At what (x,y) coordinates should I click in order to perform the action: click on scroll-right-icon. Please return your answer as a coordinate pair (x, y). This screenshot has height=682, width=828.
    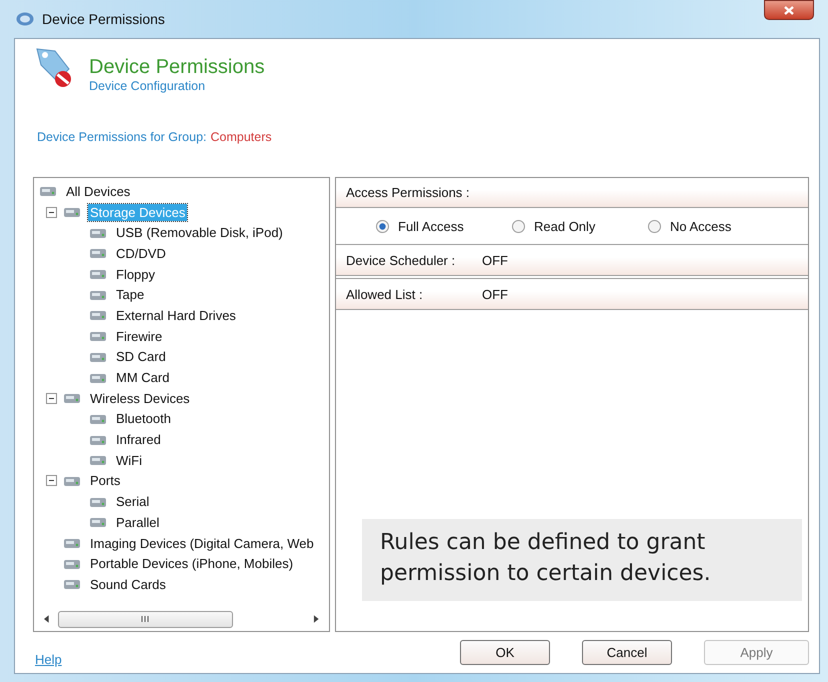
    Looking at the image, I should click on (316, 619).